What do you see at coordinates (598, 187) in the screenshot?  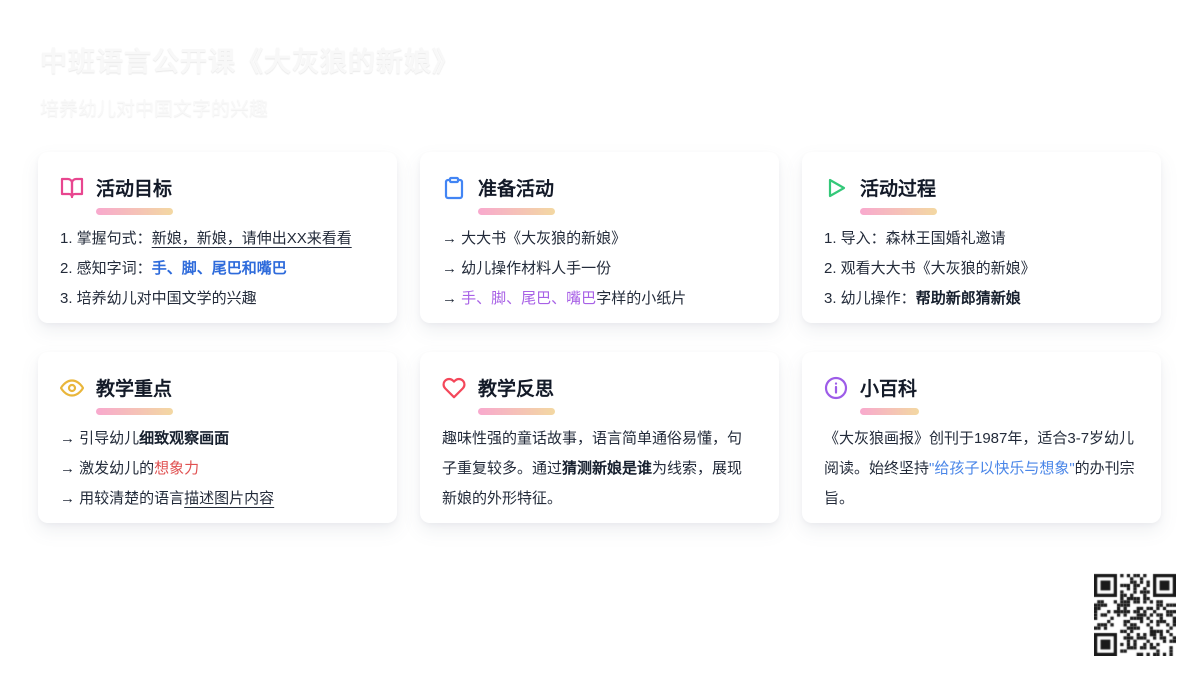 I see `card-header: 准备活动` at bounding box center [598, 187].